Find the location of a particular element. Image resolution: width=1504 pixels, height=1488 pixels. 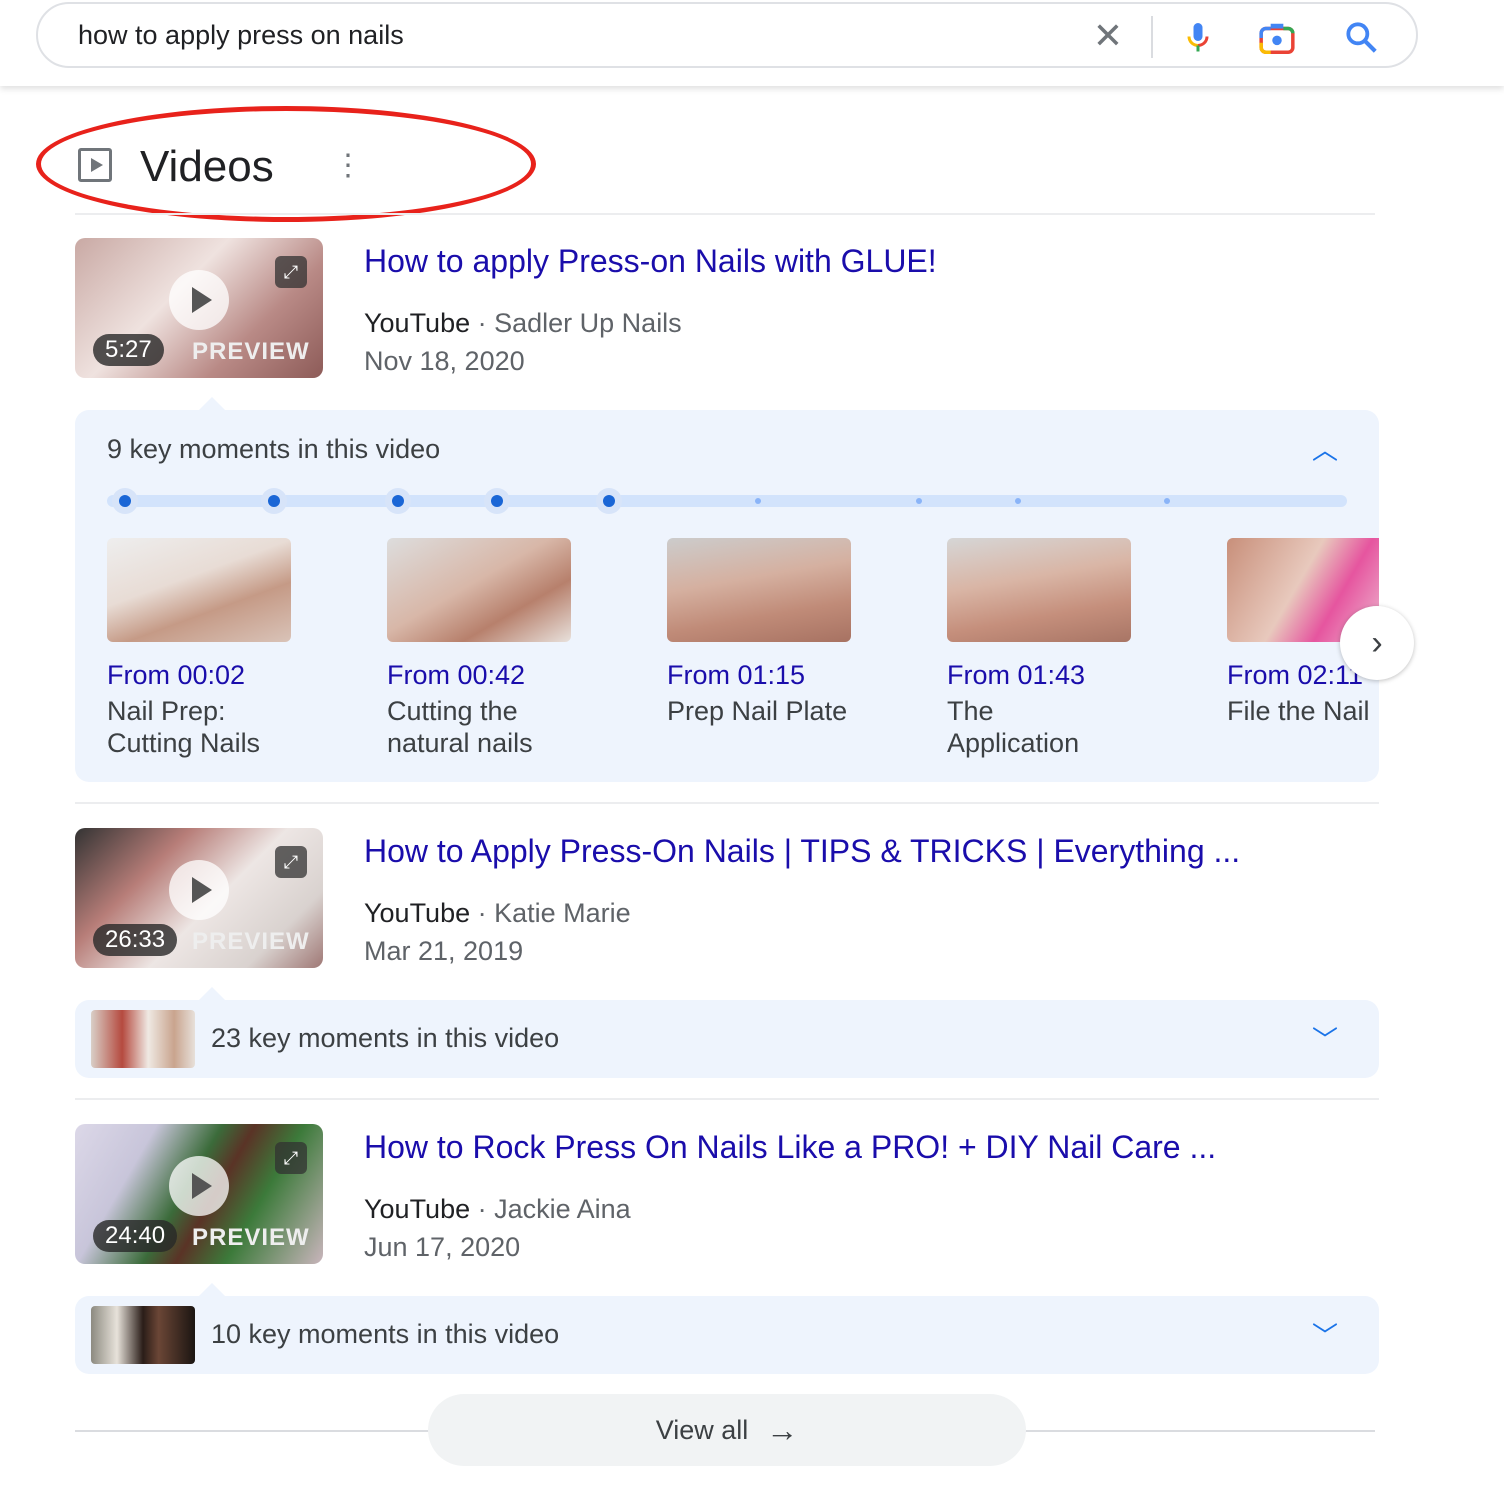

section-title: Videos is located at coordinates (207, 166).